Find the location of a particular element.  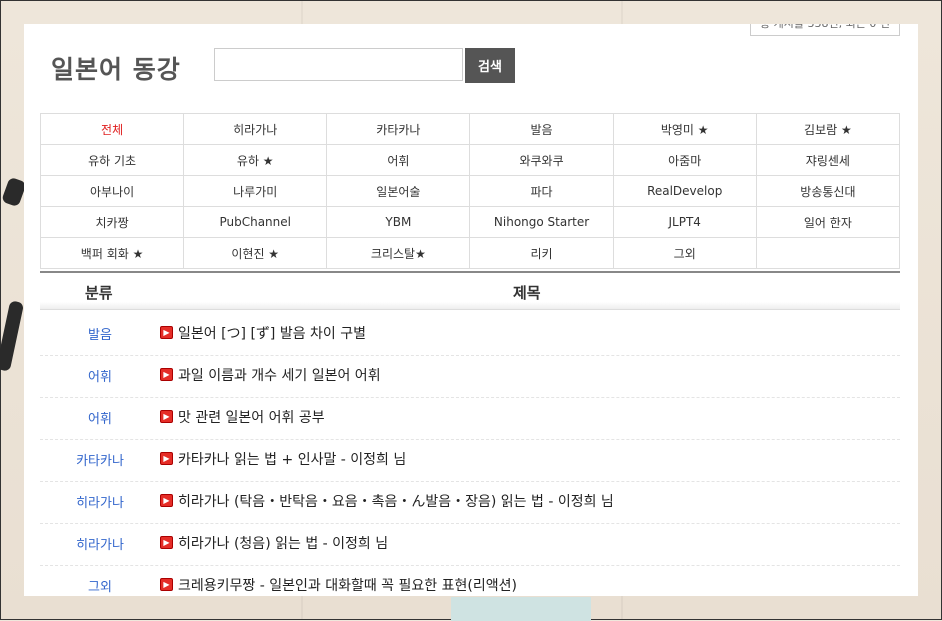

category-item: 그외 is located at coordinates (684, 253).